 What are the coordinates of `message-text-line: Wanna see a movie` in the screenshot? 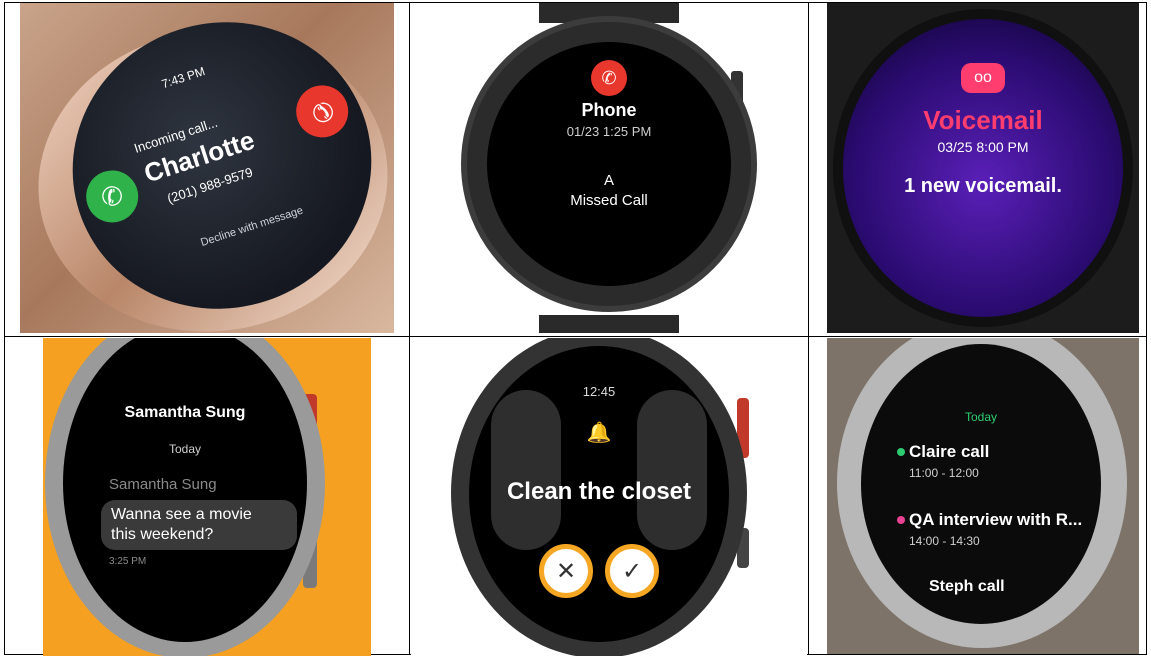 It's located at (181, 514).